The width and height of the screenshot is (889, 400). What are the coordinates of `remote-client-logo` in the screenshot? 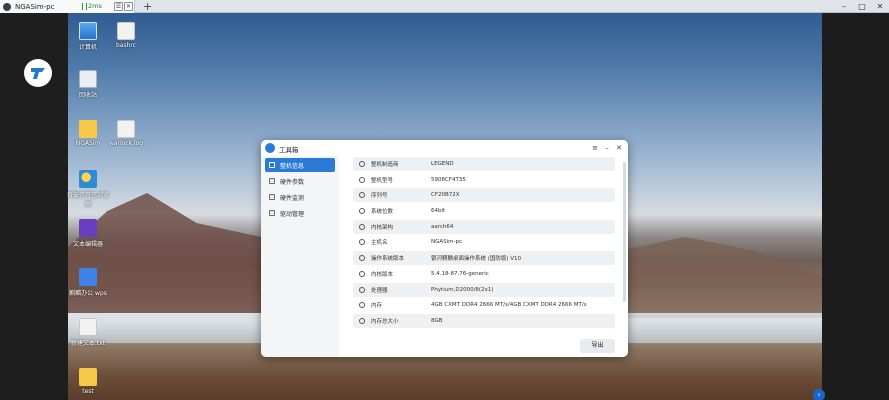 It's located at (38, 73).